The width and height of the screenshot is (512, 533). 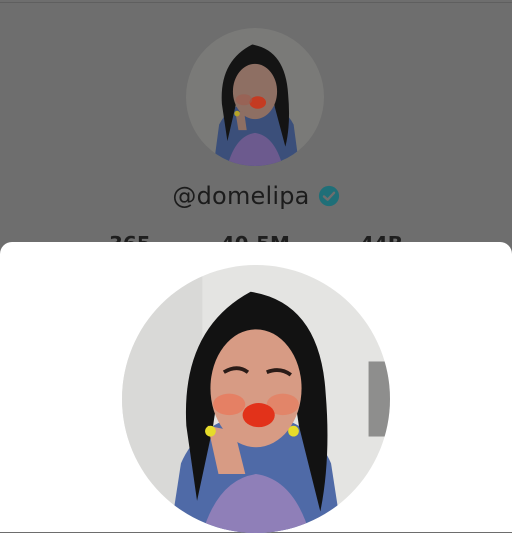 I want to click on profile-avatar, so click(x=255, y=97).